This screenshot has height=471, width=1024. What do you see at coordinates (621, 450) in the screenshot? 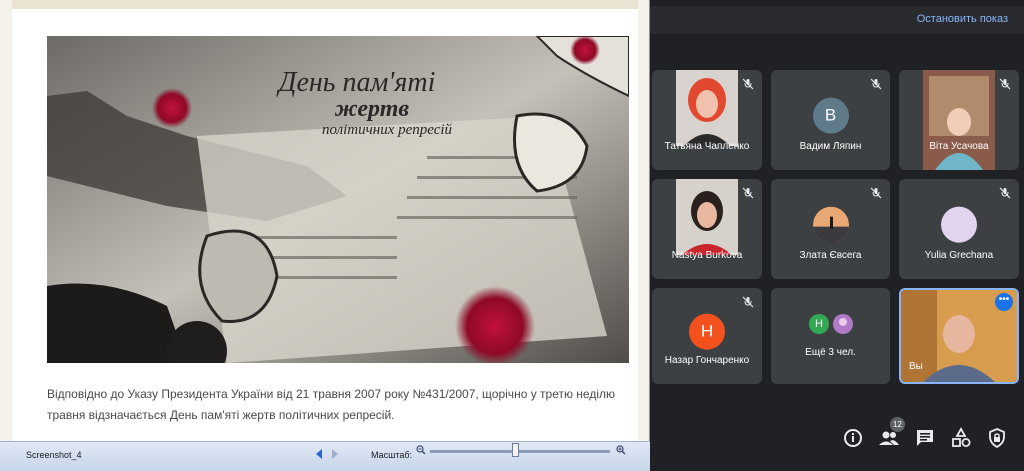
I see `zoom-in-icon` at bounding box center [621, 450].